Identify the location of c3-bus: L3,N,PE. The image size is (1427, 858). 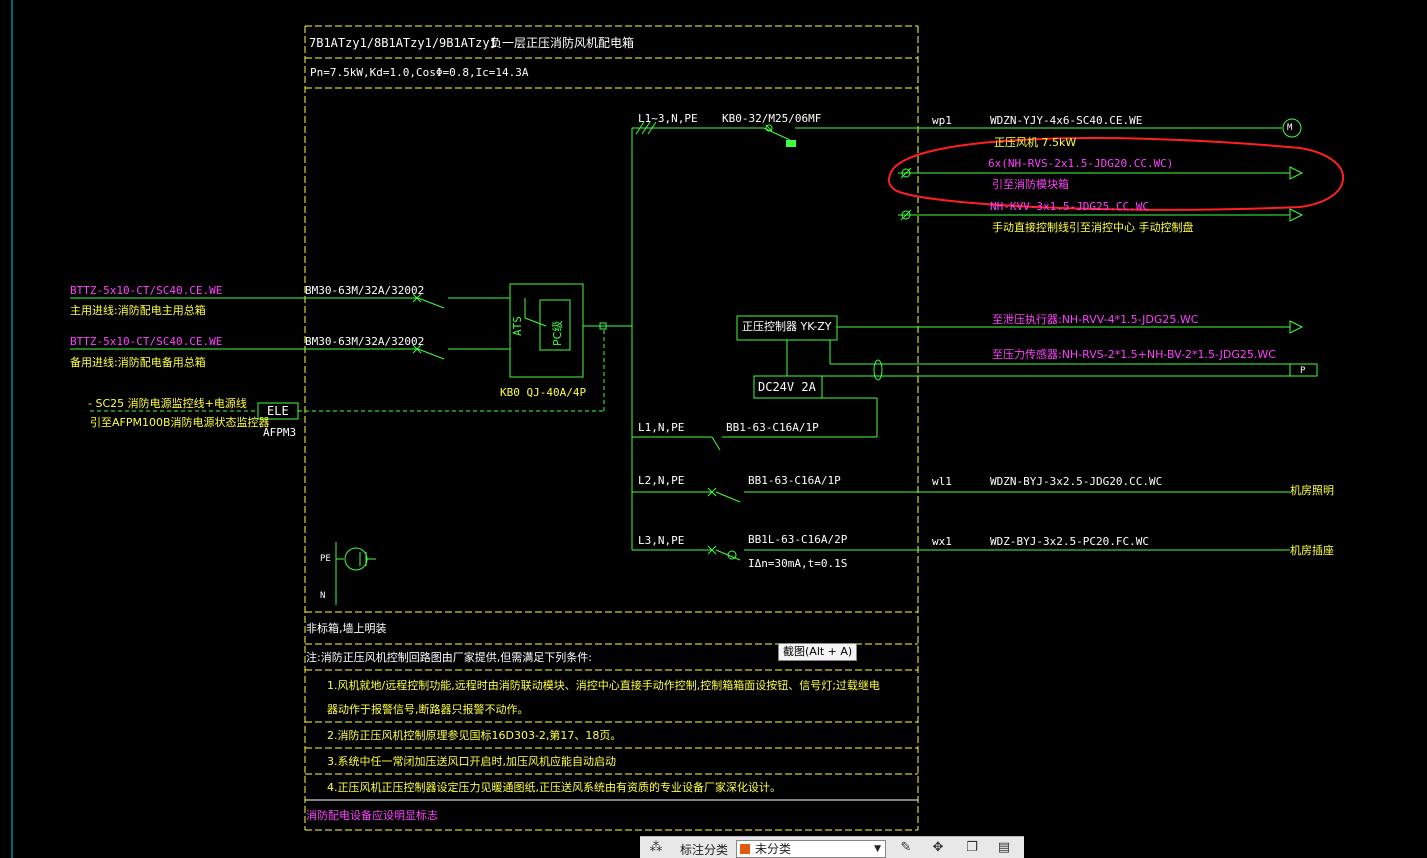
(661, 540).